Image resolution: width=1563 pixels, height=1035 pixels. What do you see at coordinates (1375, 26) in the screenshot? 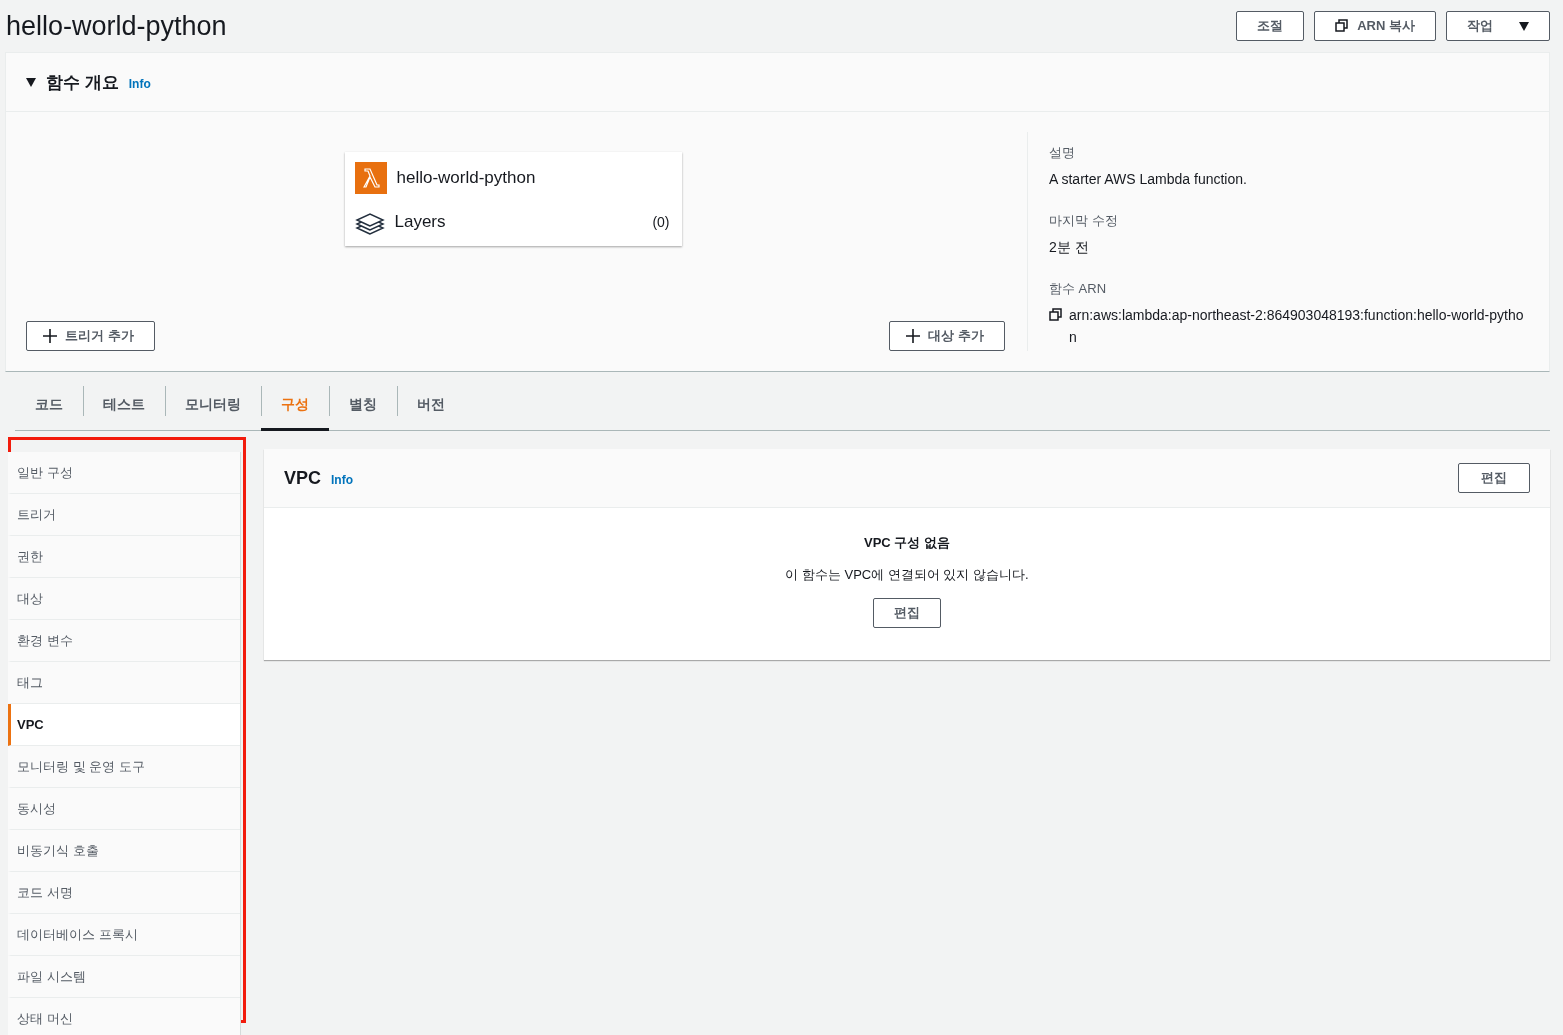
I see `copy-arn-button: ARN 복사` at bounding box center [1375, 26].